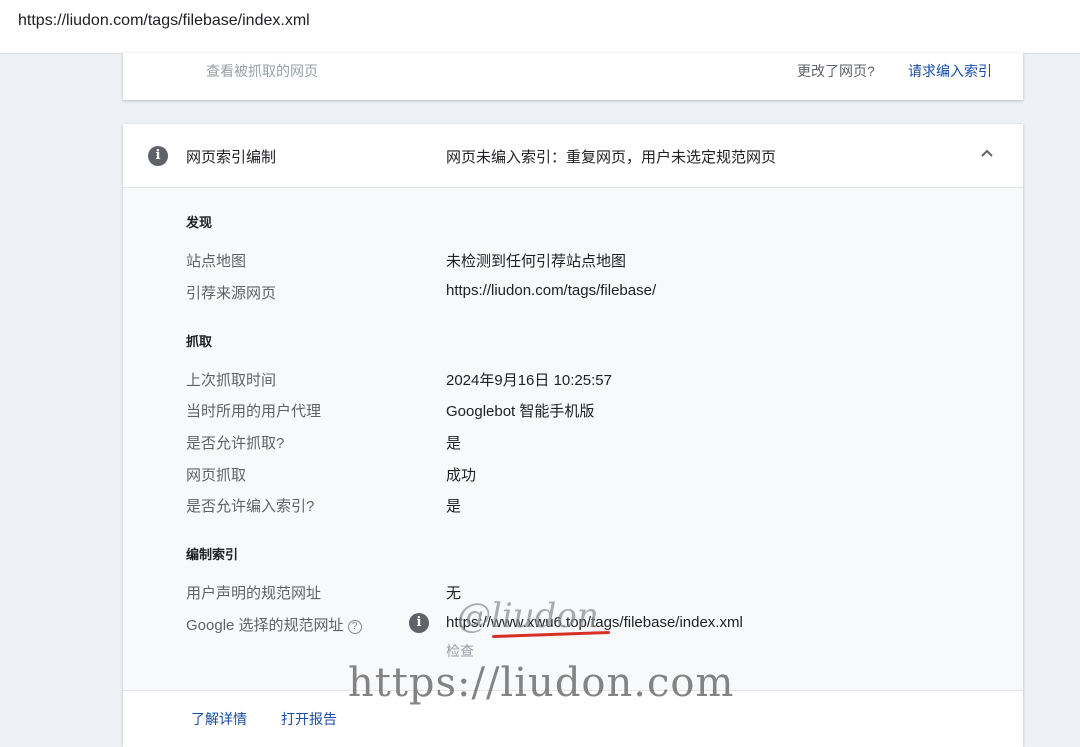  What do you see at coordinates (309, 719) in the screenshot?
I see `open-report-button: 打开报告` at bounding box center [309, 719].